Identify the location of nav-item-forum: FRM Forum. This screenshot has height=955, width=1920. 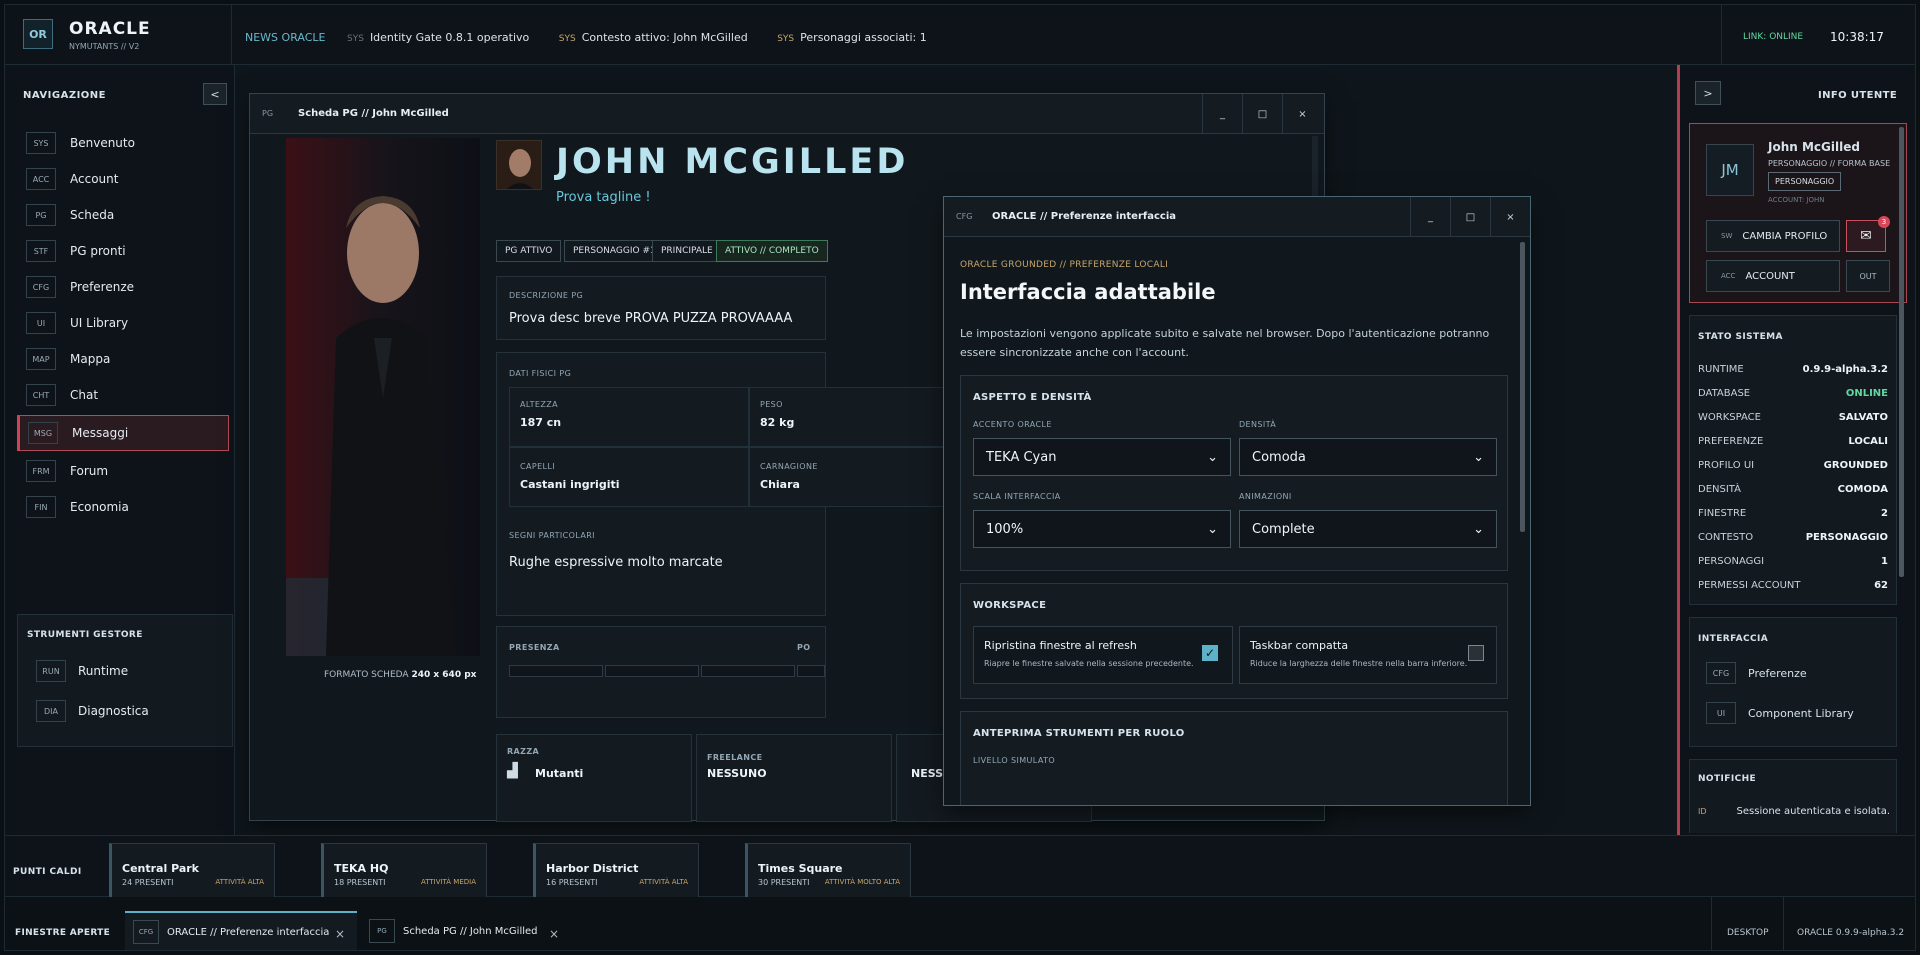
(123, 471).